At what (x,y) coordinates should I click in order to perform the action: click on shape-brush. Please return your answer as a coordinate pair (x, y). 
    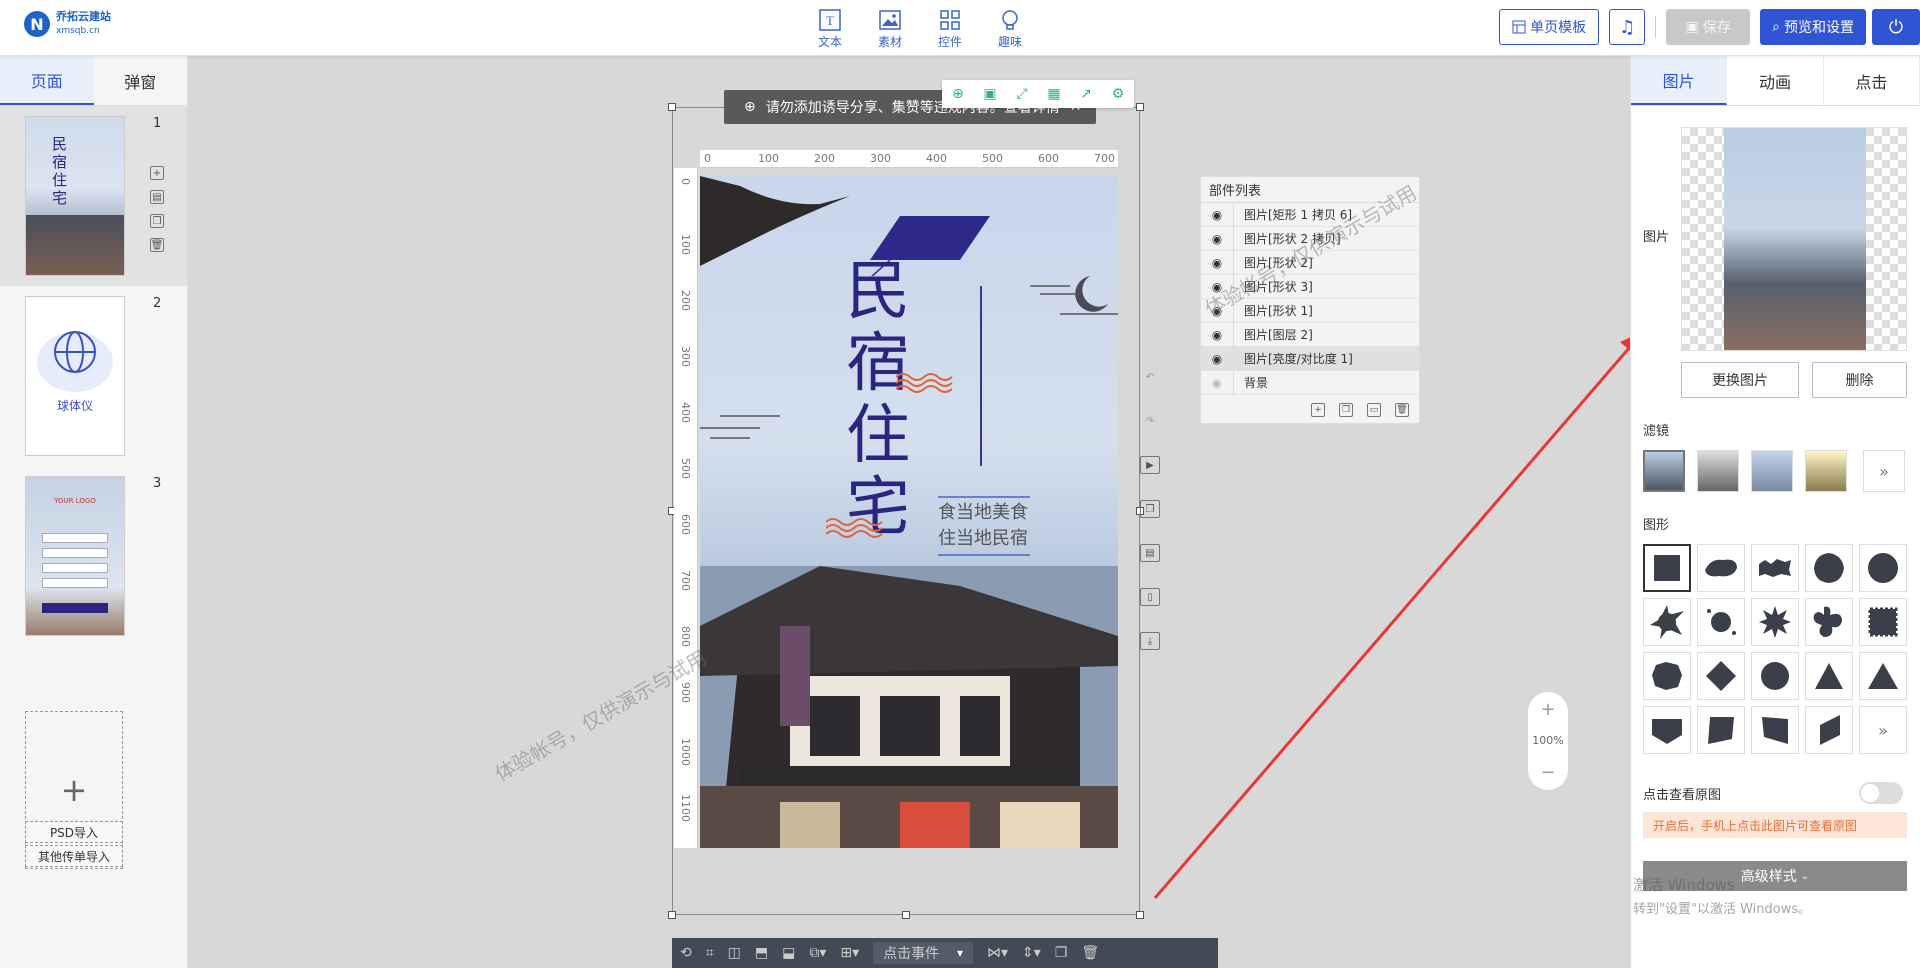
    Looking at the image, I should click on (1721, 568).